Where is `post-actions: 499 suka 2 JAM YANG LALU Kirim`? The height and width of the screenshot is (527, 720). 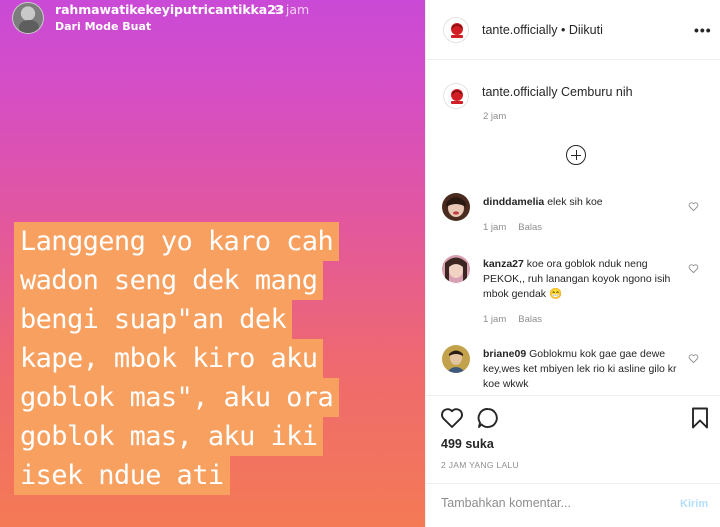 post-actions: 499 suka 2 JAM YANG LALU Kirim is located at coordinates (573, 460).